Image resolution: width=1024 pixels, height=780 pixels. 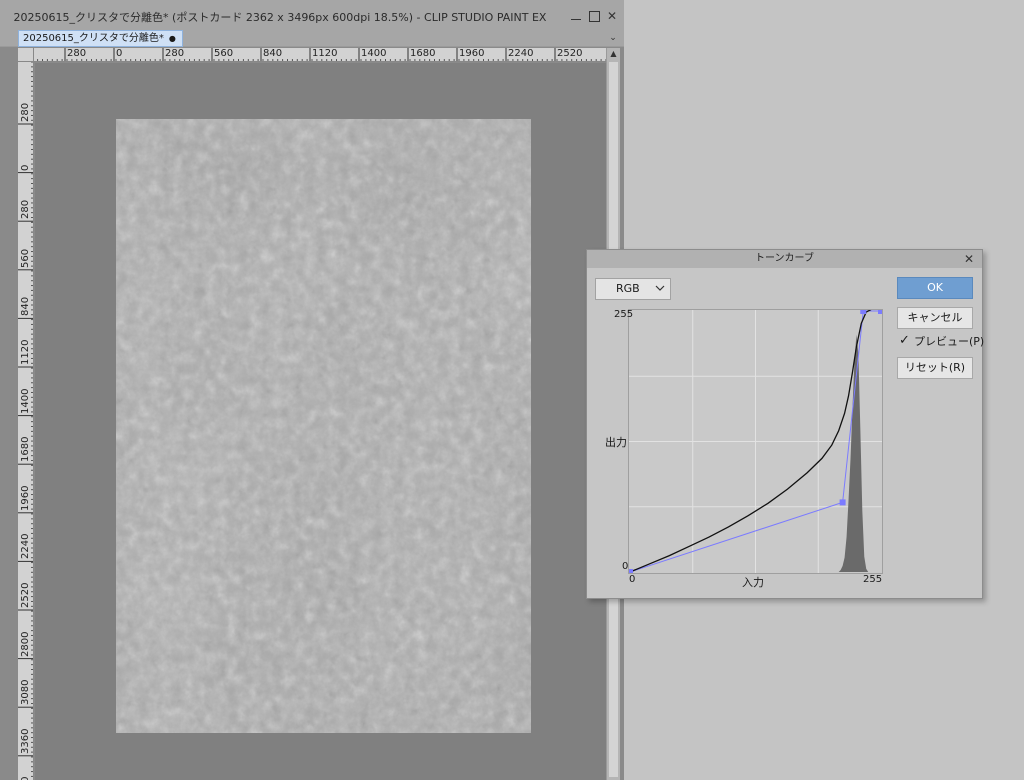 What do you see at coordinates (628, 288) in the screenshot?
I see `channel-value: RGB` at bounding box center [628, 288].